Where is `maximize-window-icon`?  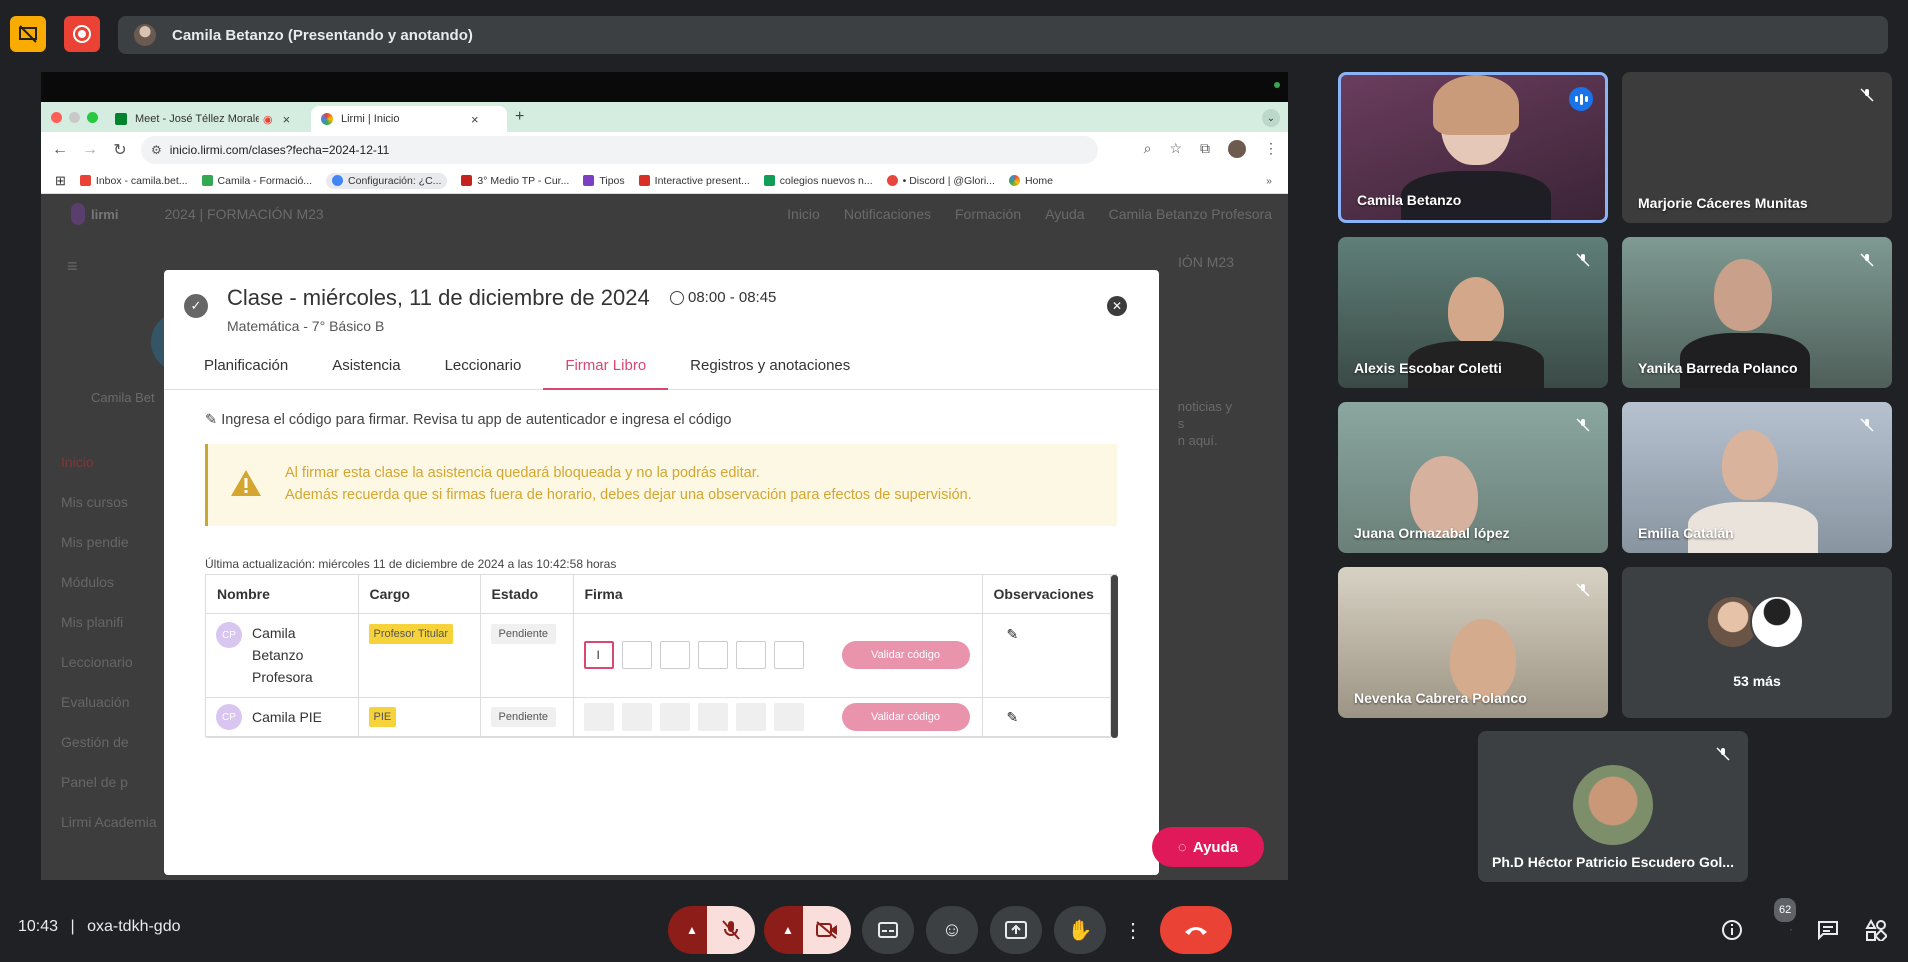
maximize-window-icon is located at coordinates (92, 117).